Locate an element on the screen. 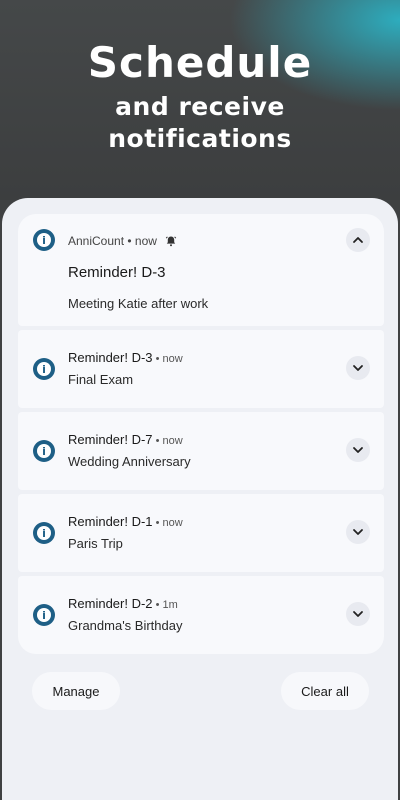 The image size is (400, 800). collapse-button is located at coordinates (358, 240).